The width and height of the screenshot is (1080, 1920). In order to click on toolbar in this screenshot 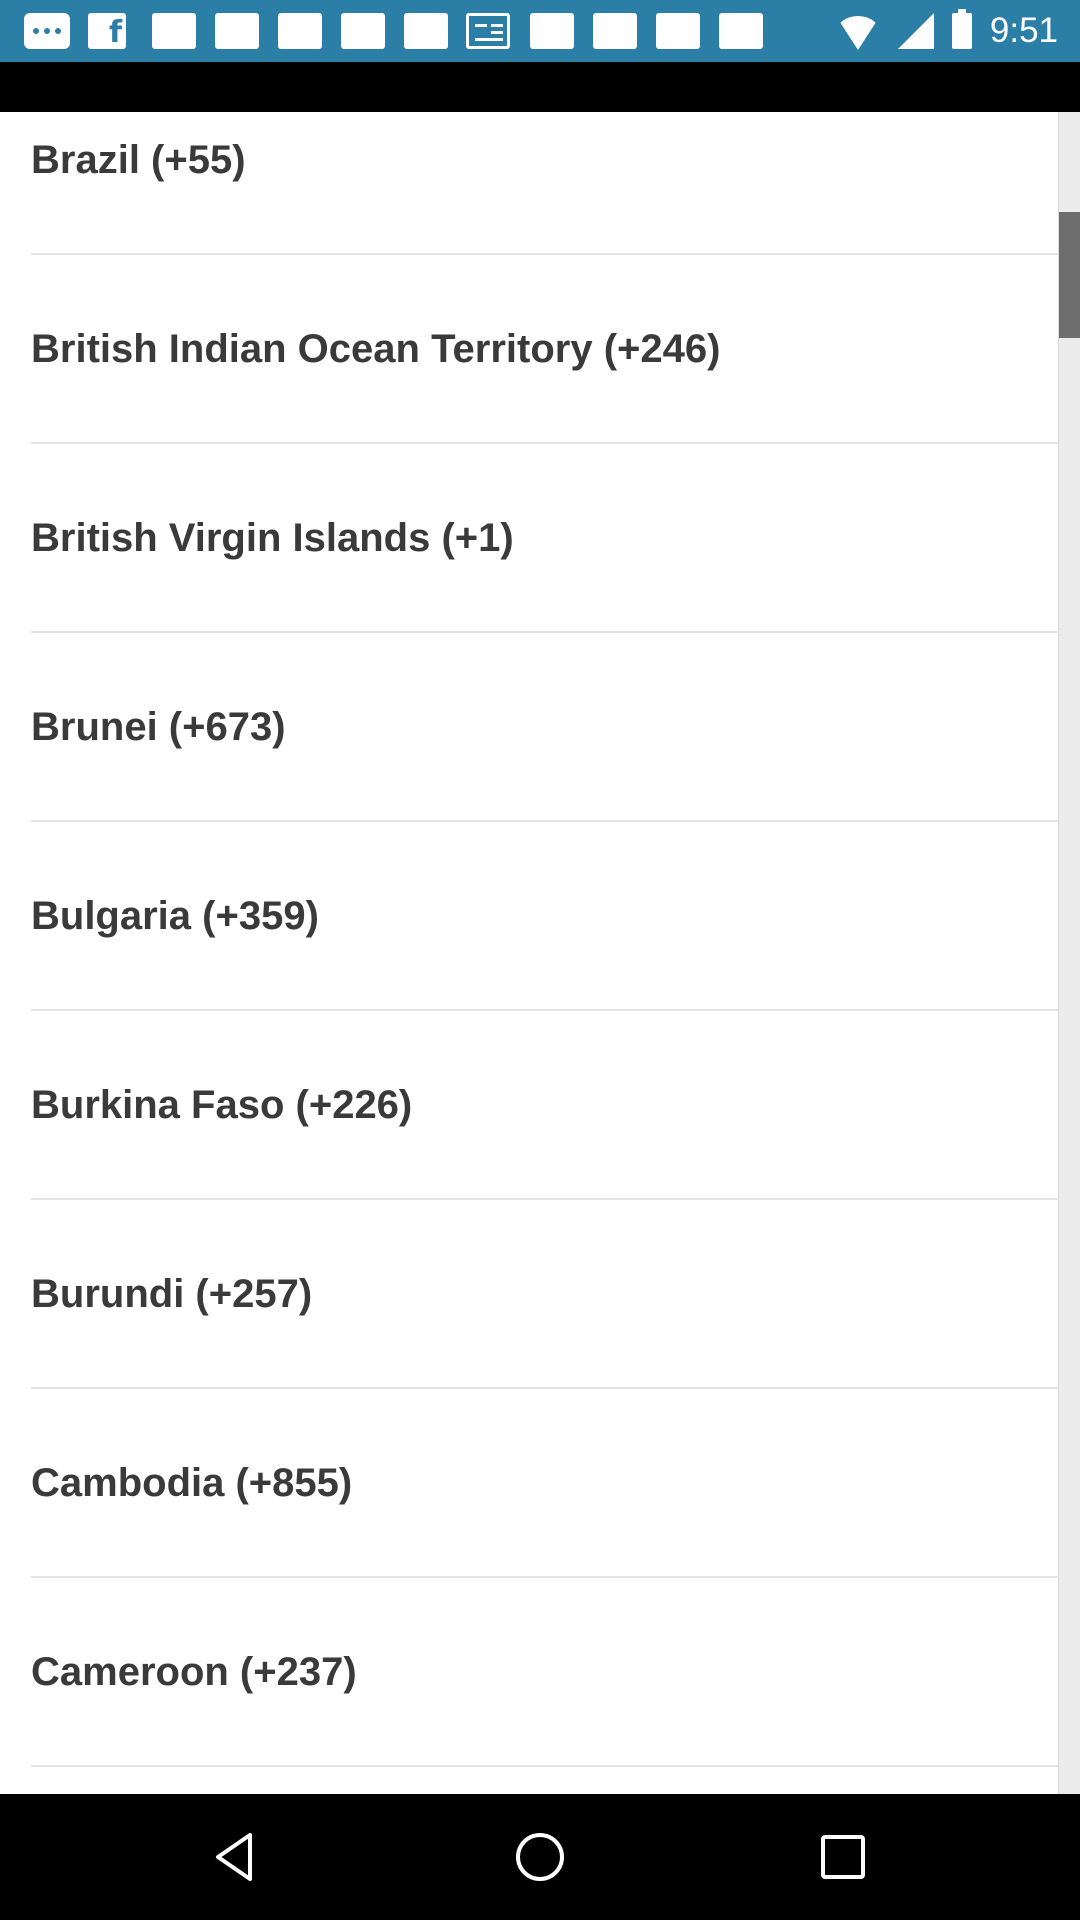, I will do `click(540, 87)`.